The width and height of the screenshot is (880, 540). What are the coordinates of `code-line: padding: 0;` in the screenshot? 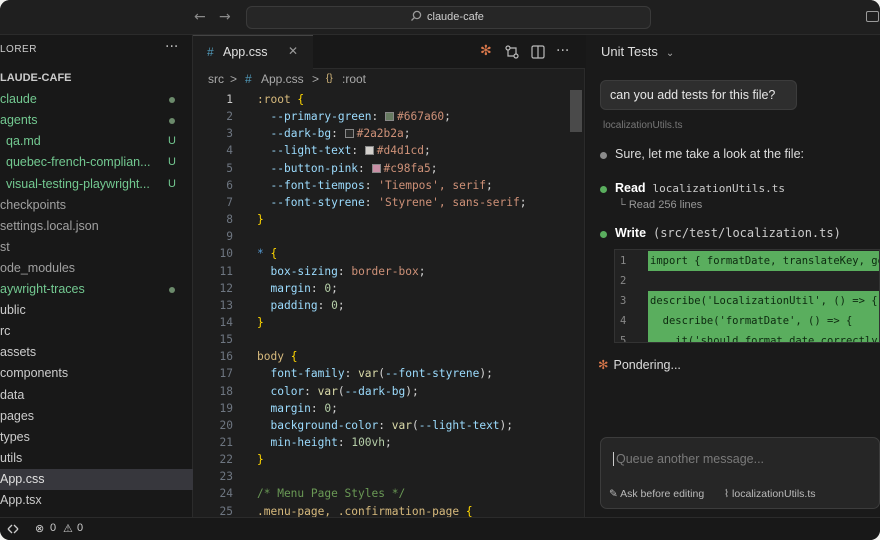 It's located at (300, 305).